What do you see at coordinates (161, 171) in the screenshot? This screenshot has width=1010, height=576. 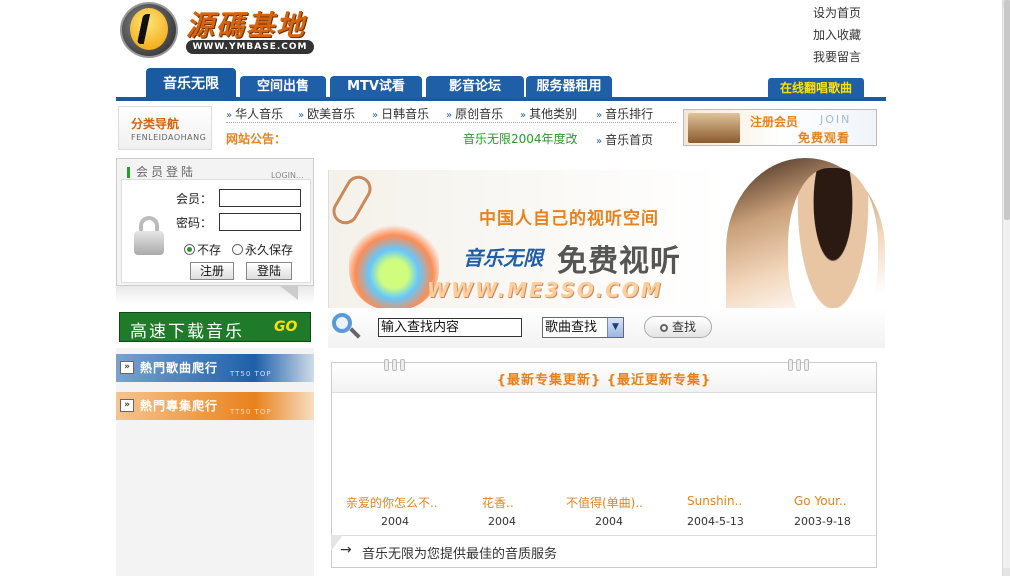 I see `login-title: 会员登陆` at bounding box center [161, 171].